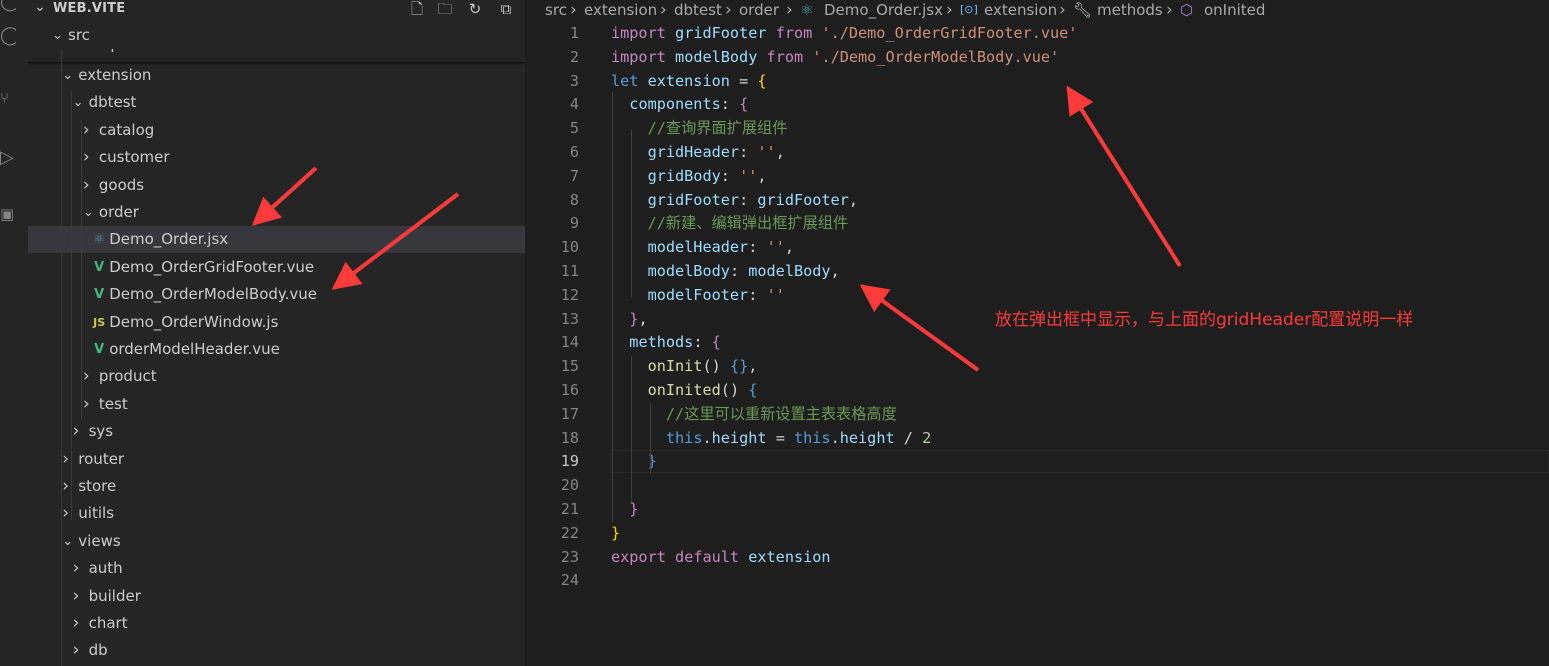  Describe the element at coordinates (1037, 509) in the screenshot. I see `code-line: 21 }` at that location.